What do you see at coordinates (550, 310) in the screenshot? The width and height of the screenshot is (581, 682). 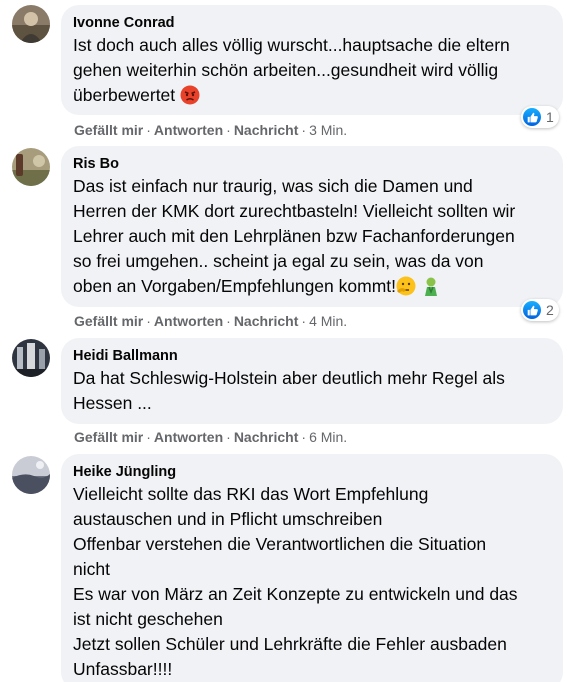 I see `reaction-count: 2` at bounding box center [550, 310].